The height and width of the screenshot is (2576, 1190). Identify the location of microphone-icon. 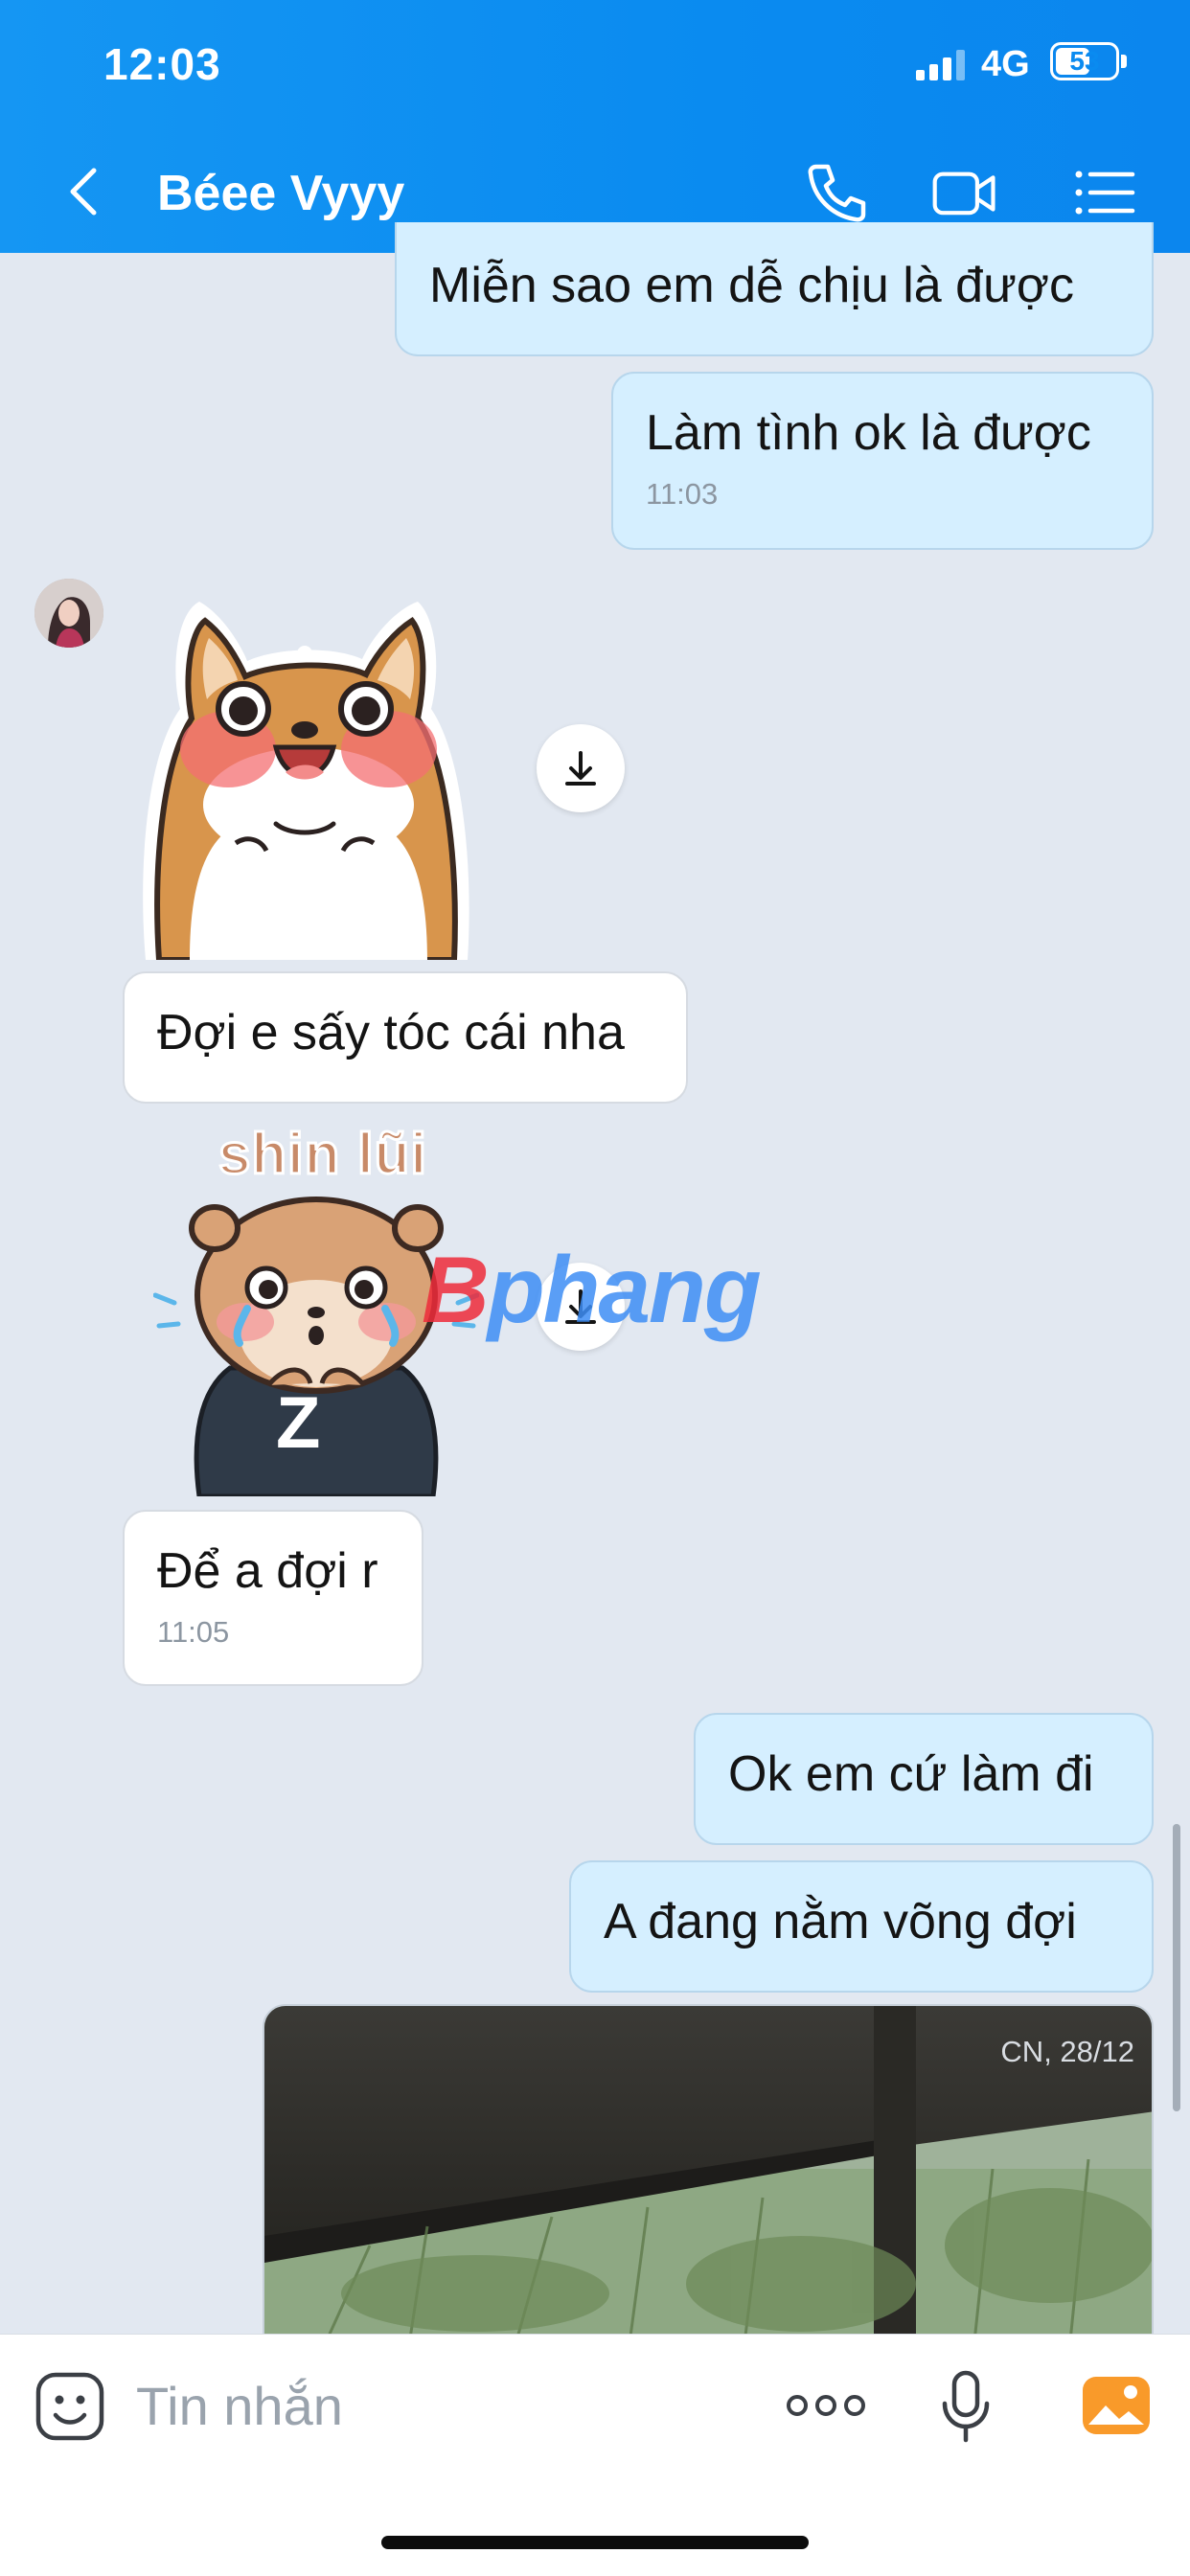
(966, 2407).